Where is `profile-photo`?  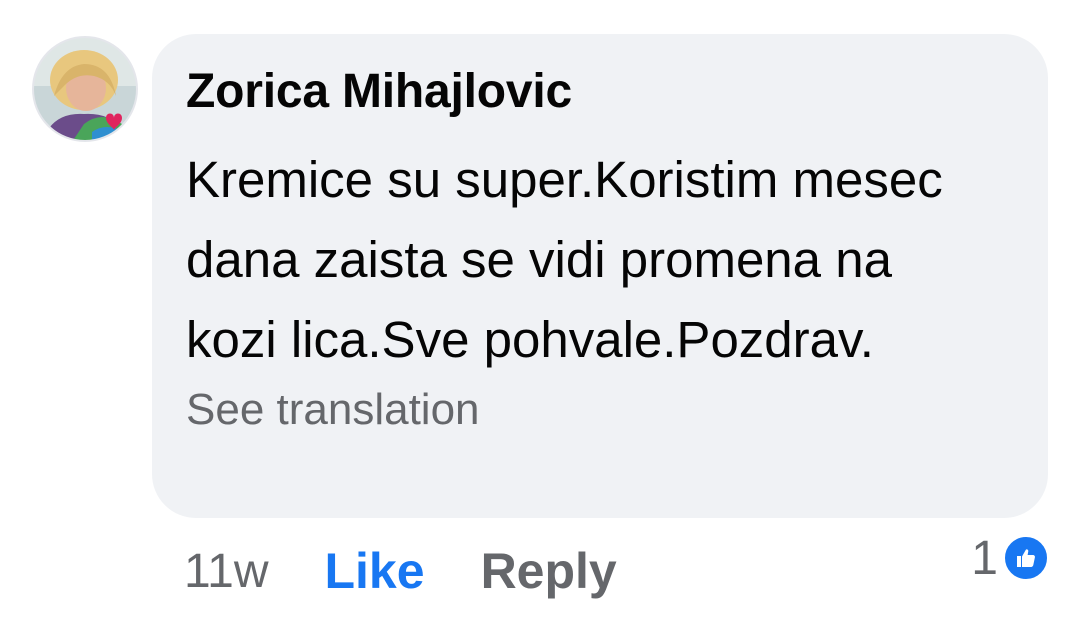
profile-photo is located at coordinates (85, 89).